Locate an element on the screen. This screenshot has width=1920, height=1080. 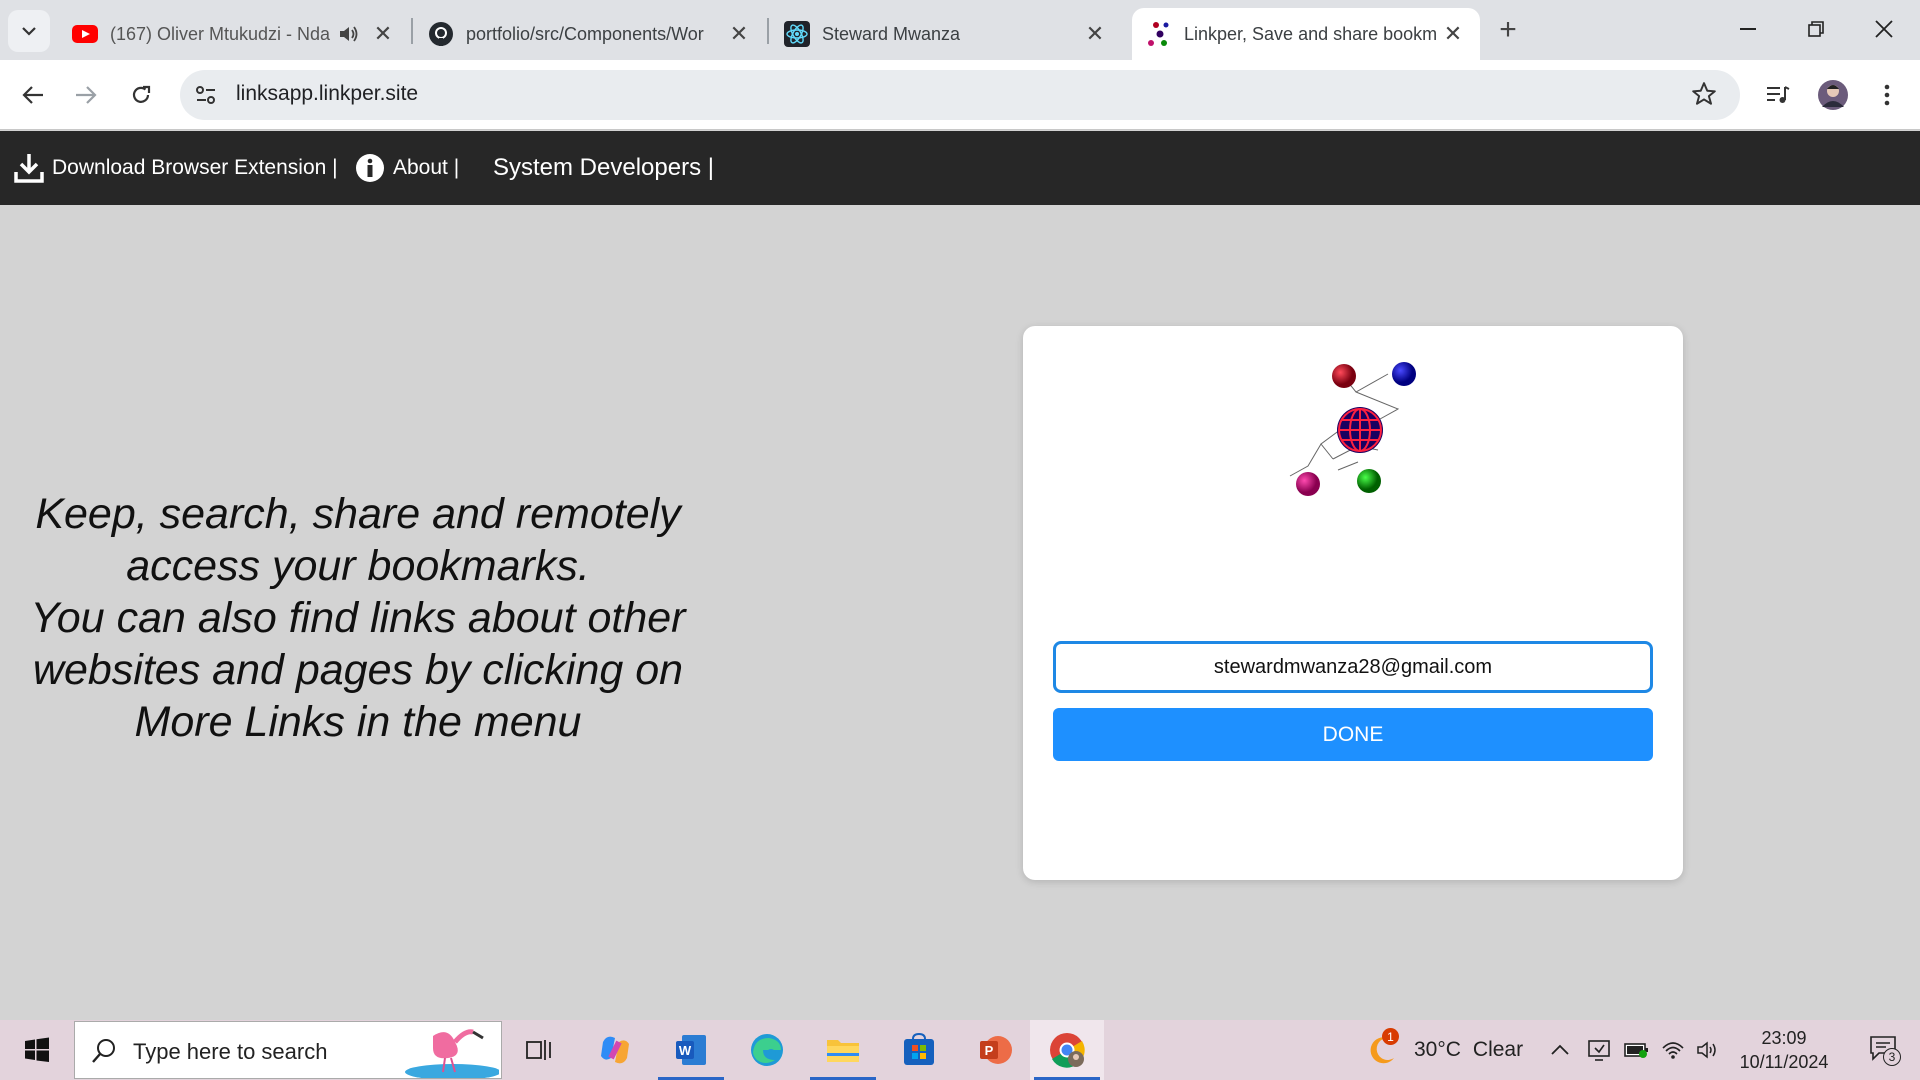
close-icon is located at coordinates (1884, 29).